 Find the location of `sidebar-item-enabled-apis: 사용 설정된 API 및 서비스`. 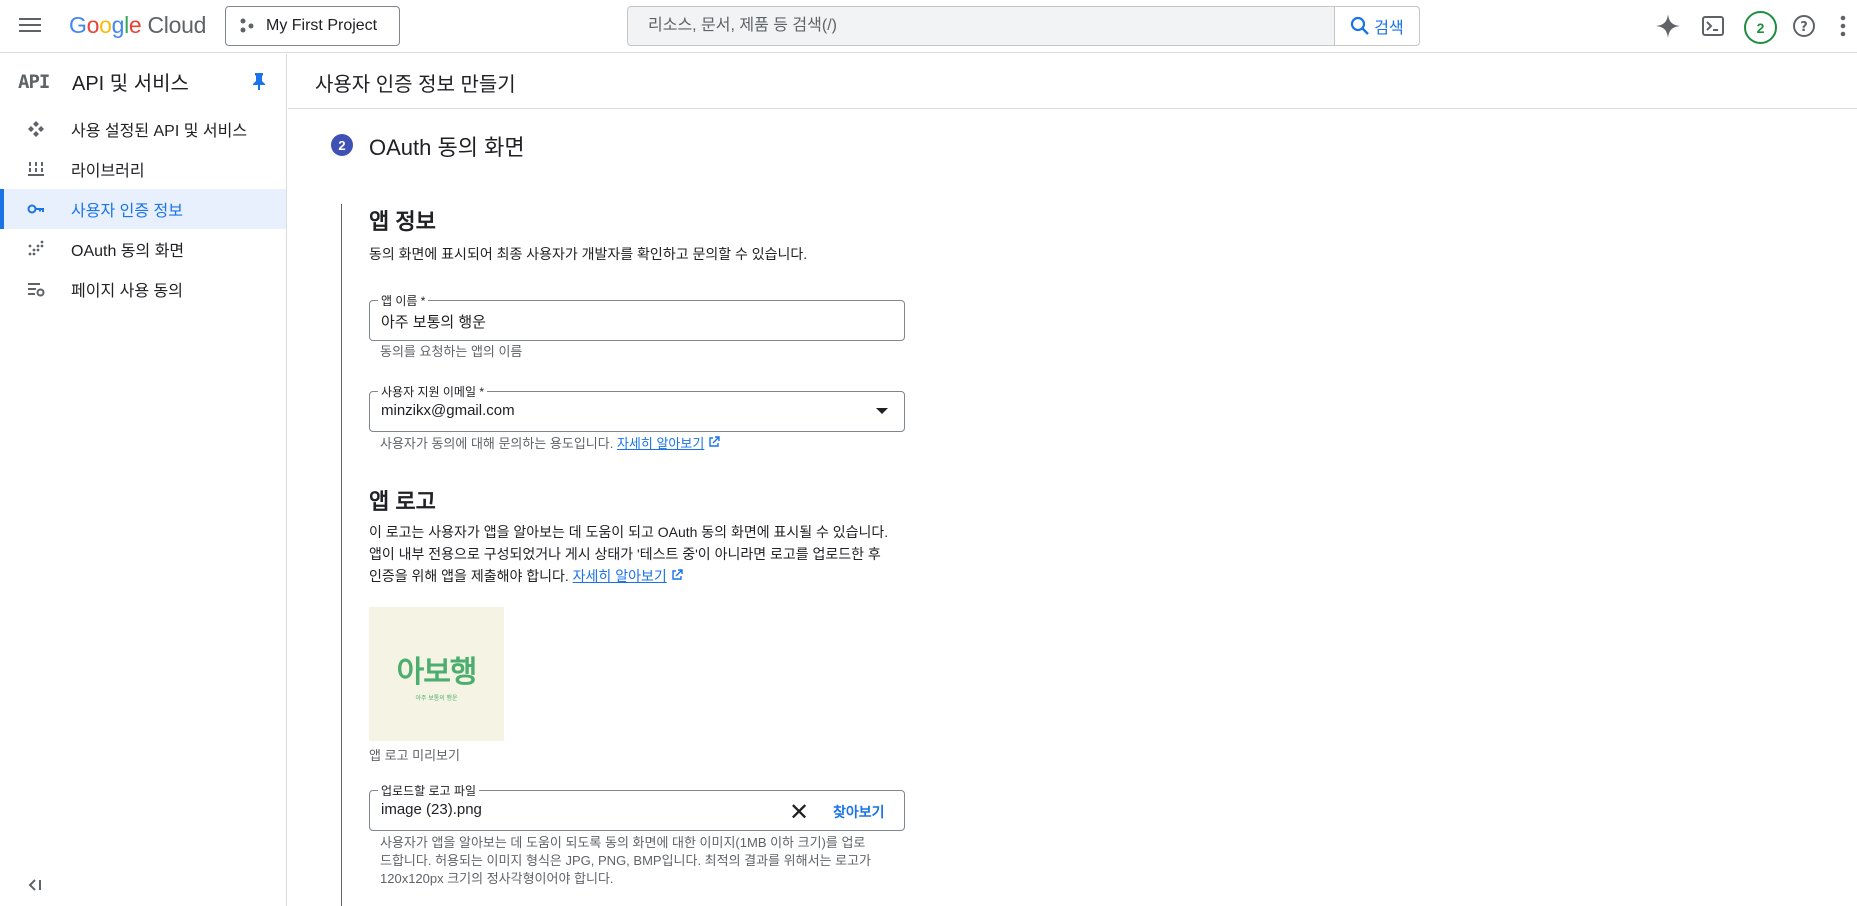

sidebar-item-enabled-apis: 사용 설정된 API 및 서비스 is located at coordinates (143, 129).